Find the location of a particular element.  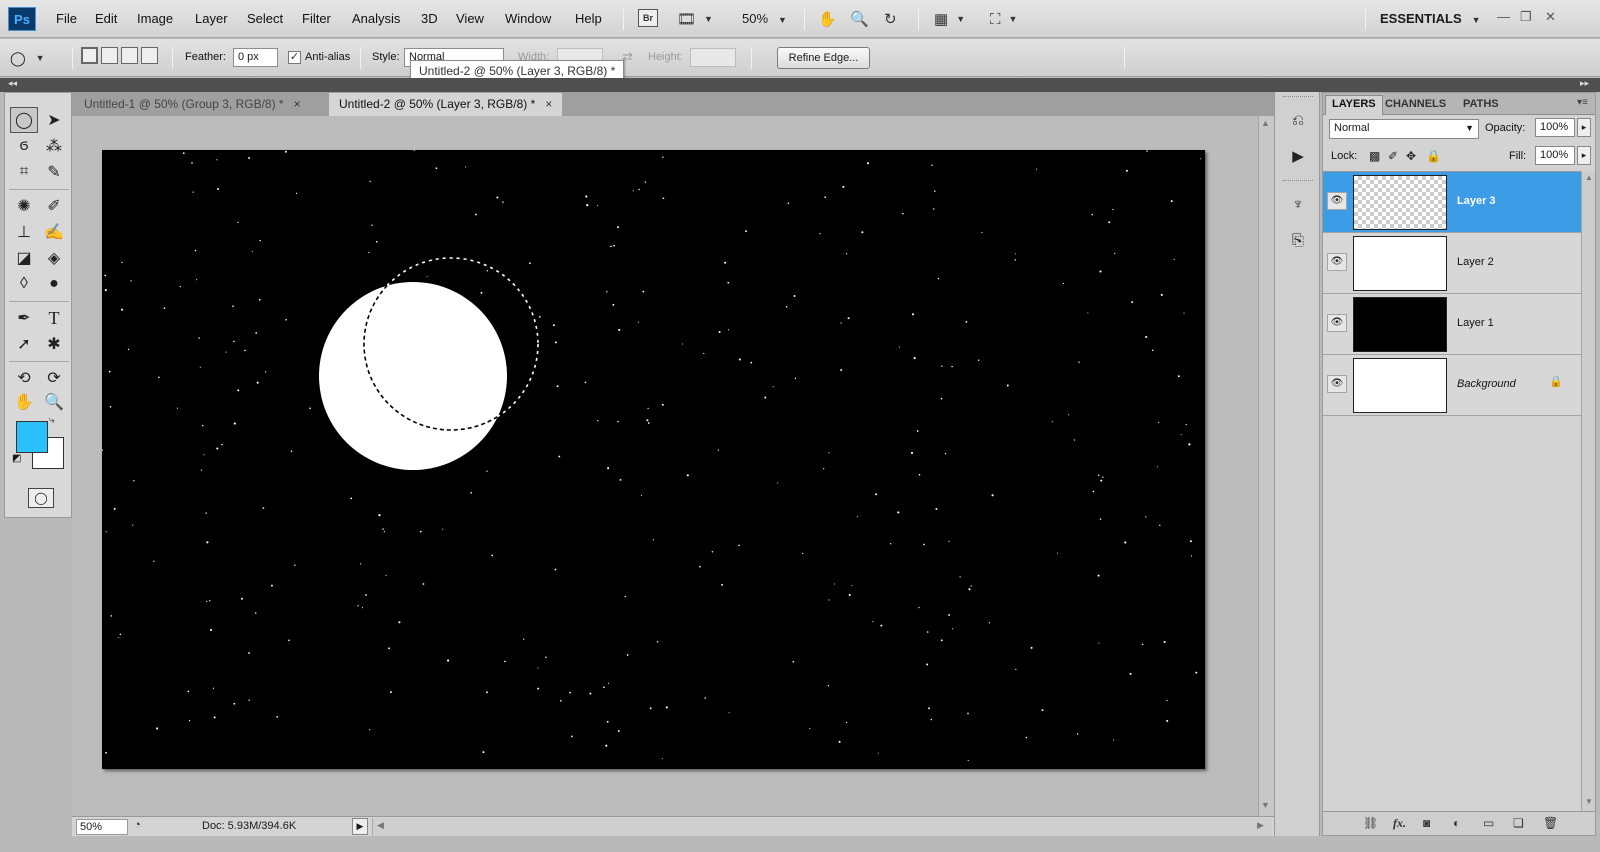

move-tool-icon: ➤ is located at coordinates (54, 120).